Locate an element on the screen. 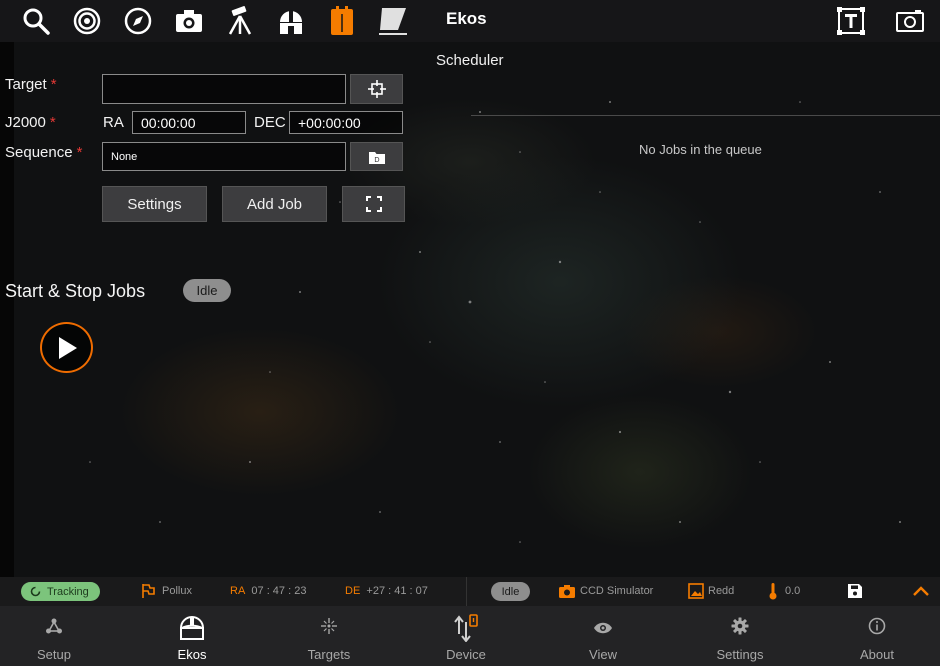  nav-targets: Targets is located at coordinates (329, 636).